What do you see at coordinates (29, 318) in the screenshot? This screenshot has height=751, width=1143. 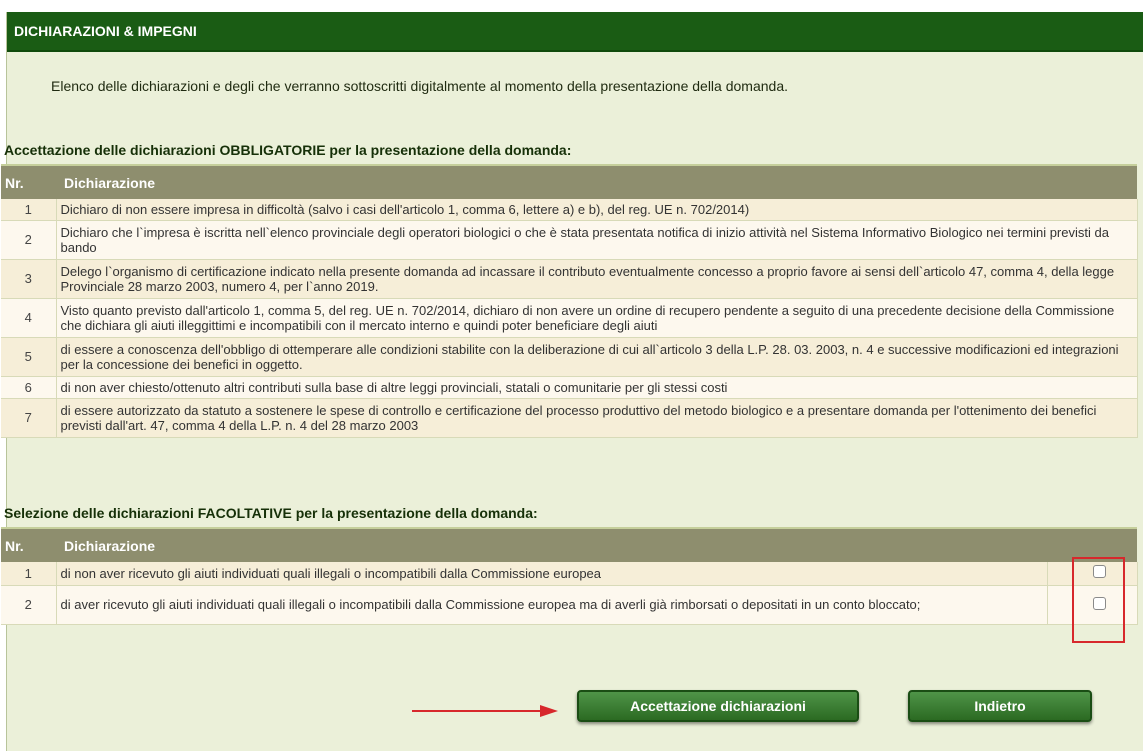 I see `row-number: 4` at bounding box center [29, 318].